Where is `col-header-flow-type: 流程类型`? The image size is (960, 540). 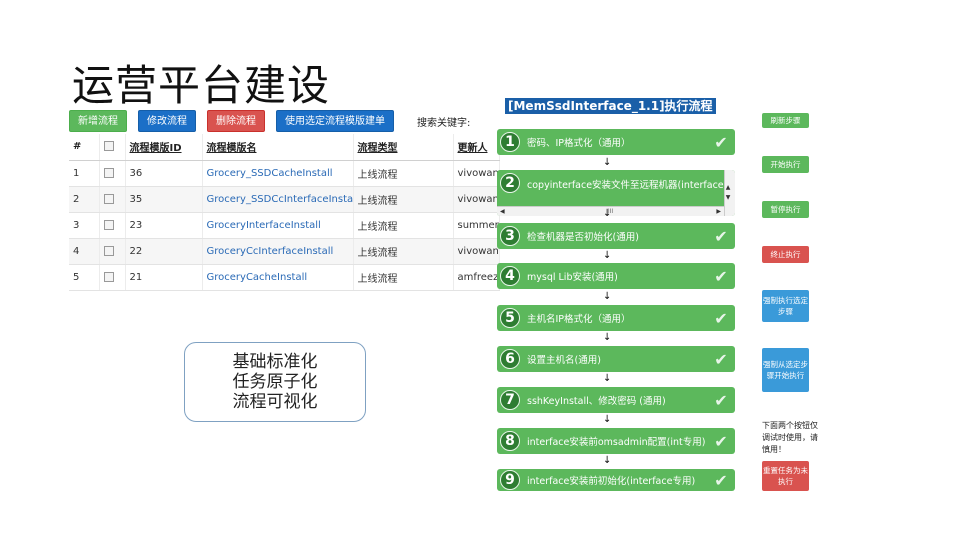
col-header-flow-type: 流程类型 is located at coordinates (403, 147).